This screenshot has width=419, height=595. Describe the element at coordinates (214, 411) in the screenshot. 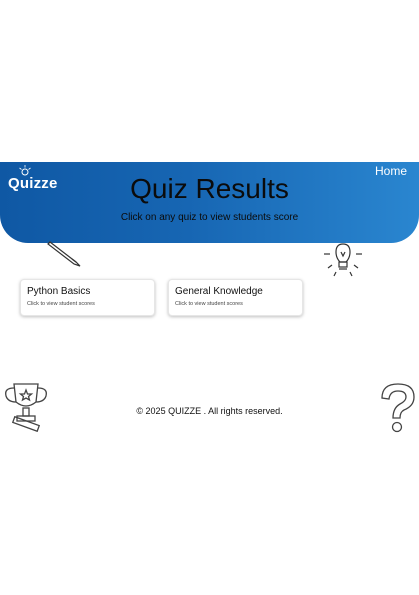

I see `footer-text: 2025 QUIZZE . All rights reserved.` at that location.